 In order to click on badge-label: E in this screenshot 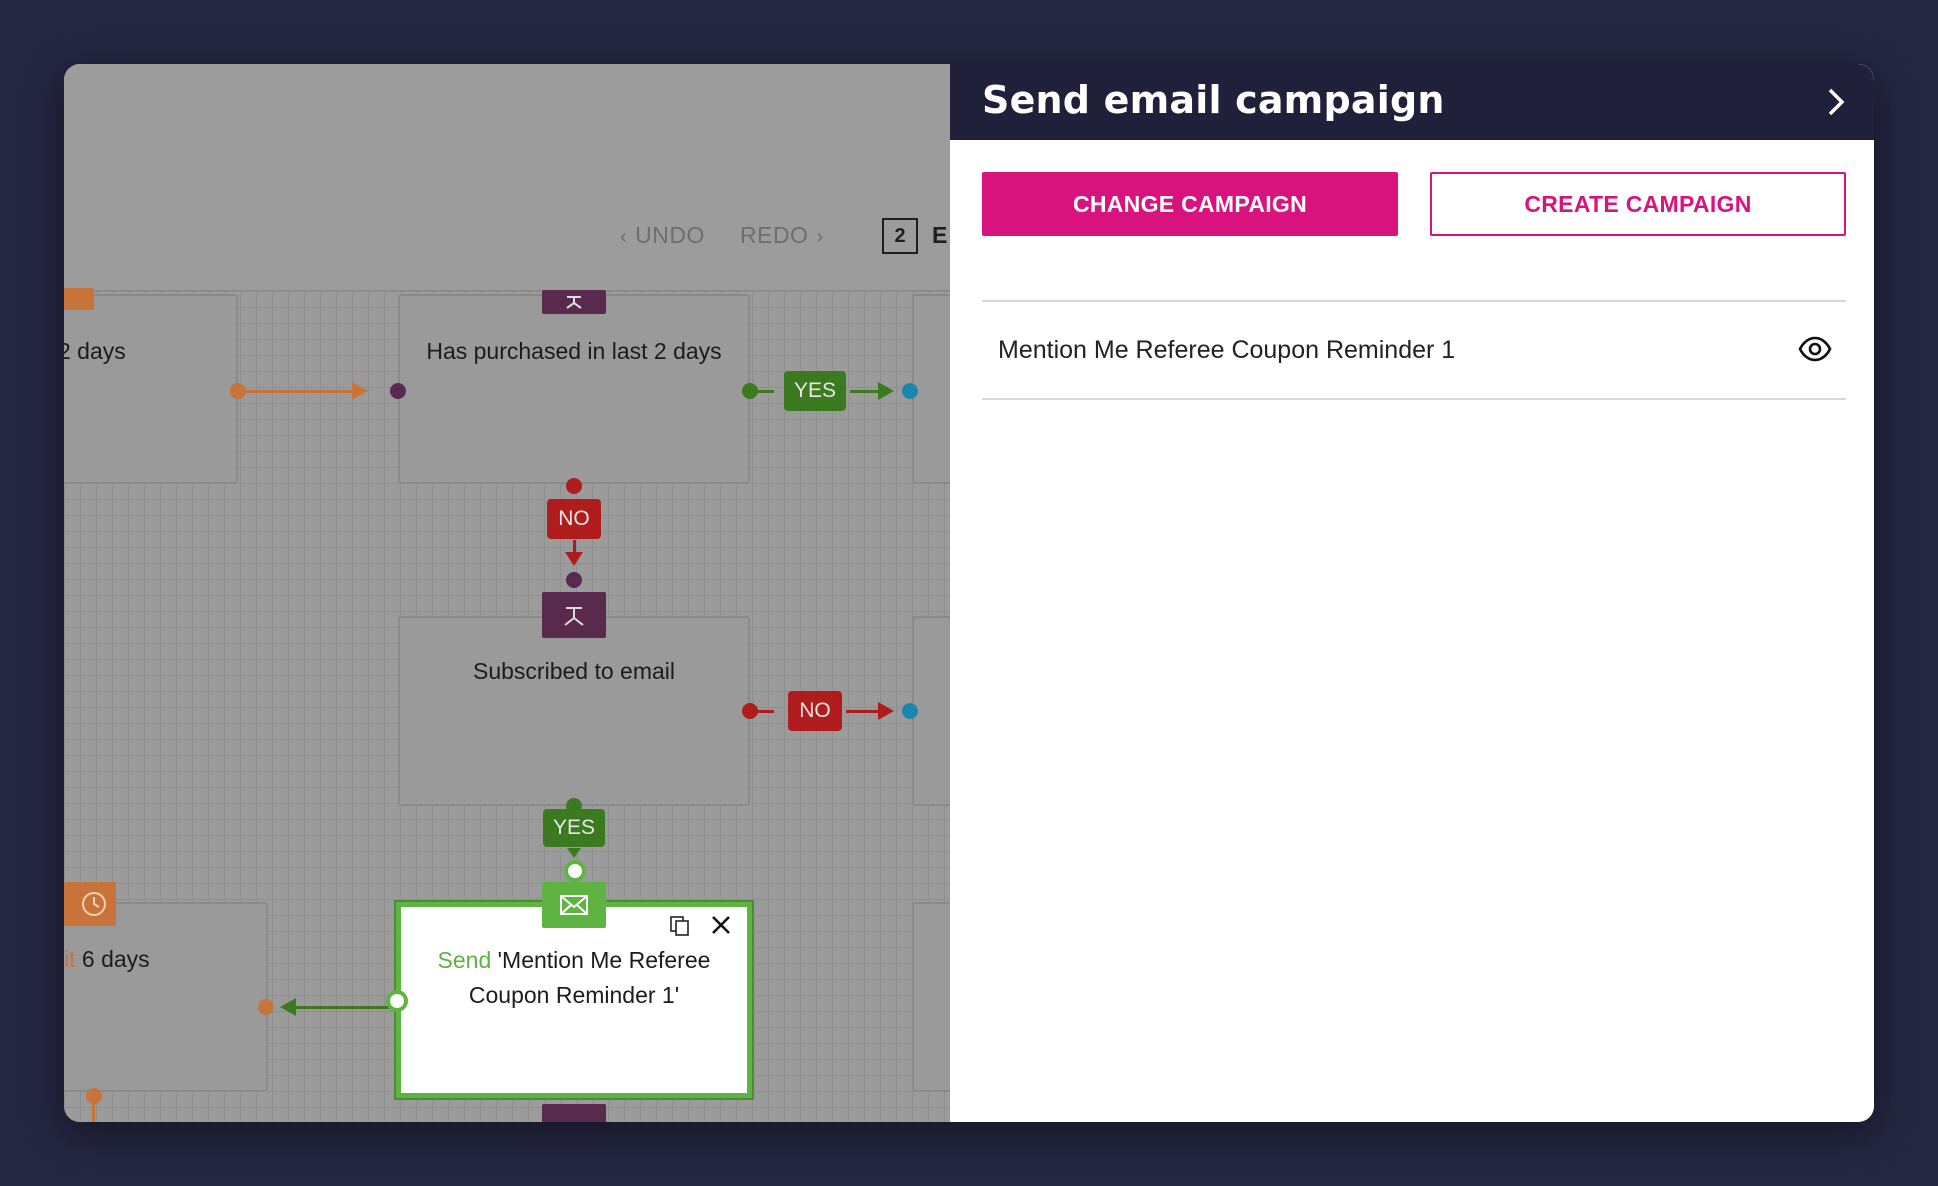, I will do `click(940, 235)`.